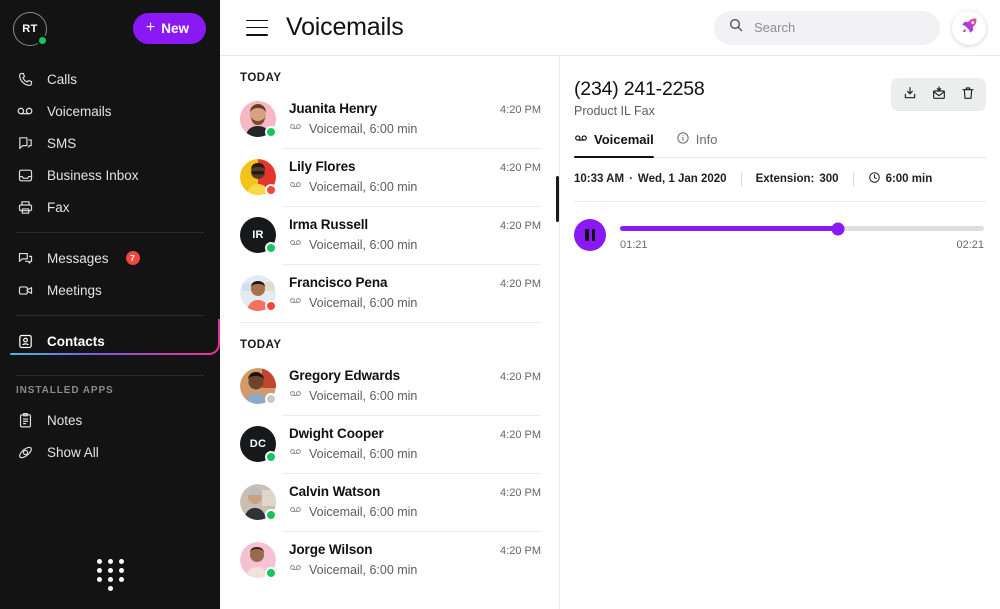  I want to click on download-button, so click(909, 94).